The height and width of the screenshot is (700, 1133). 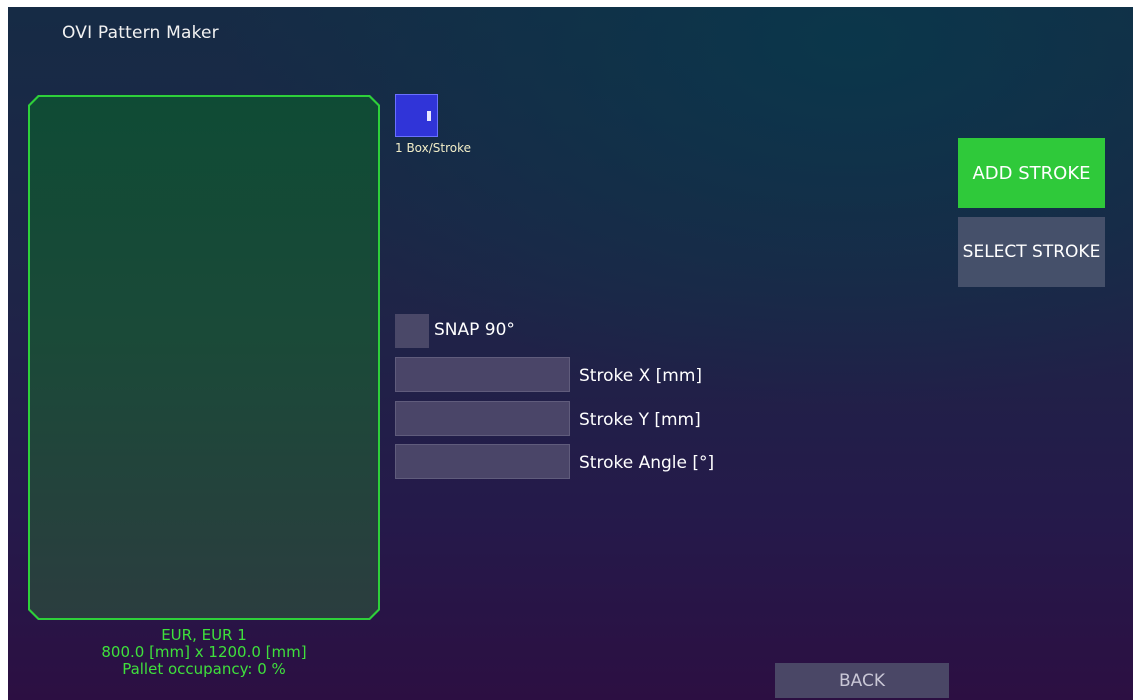 What do you see at coordinates (204, 635) in the screenshot?
I see `pallet-name: EUR, EUR 1` at bounding box center [204, 635].